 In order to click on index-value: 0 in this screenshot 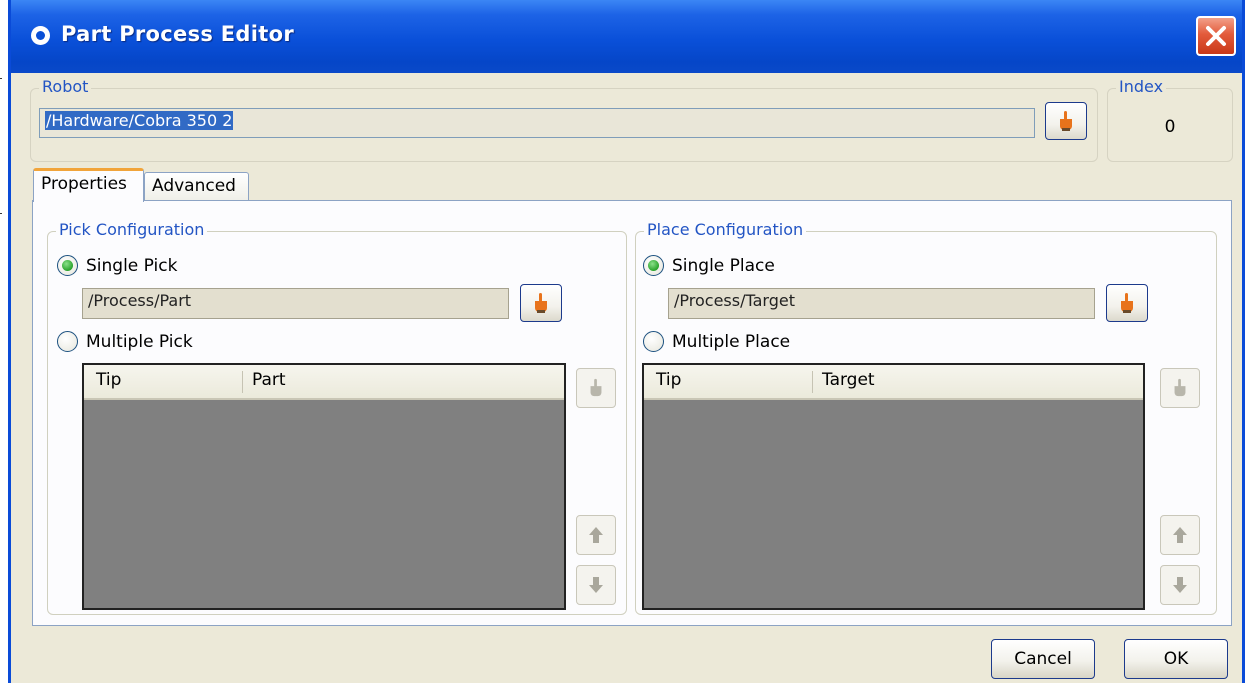, I will do `click(1170, 127)`.